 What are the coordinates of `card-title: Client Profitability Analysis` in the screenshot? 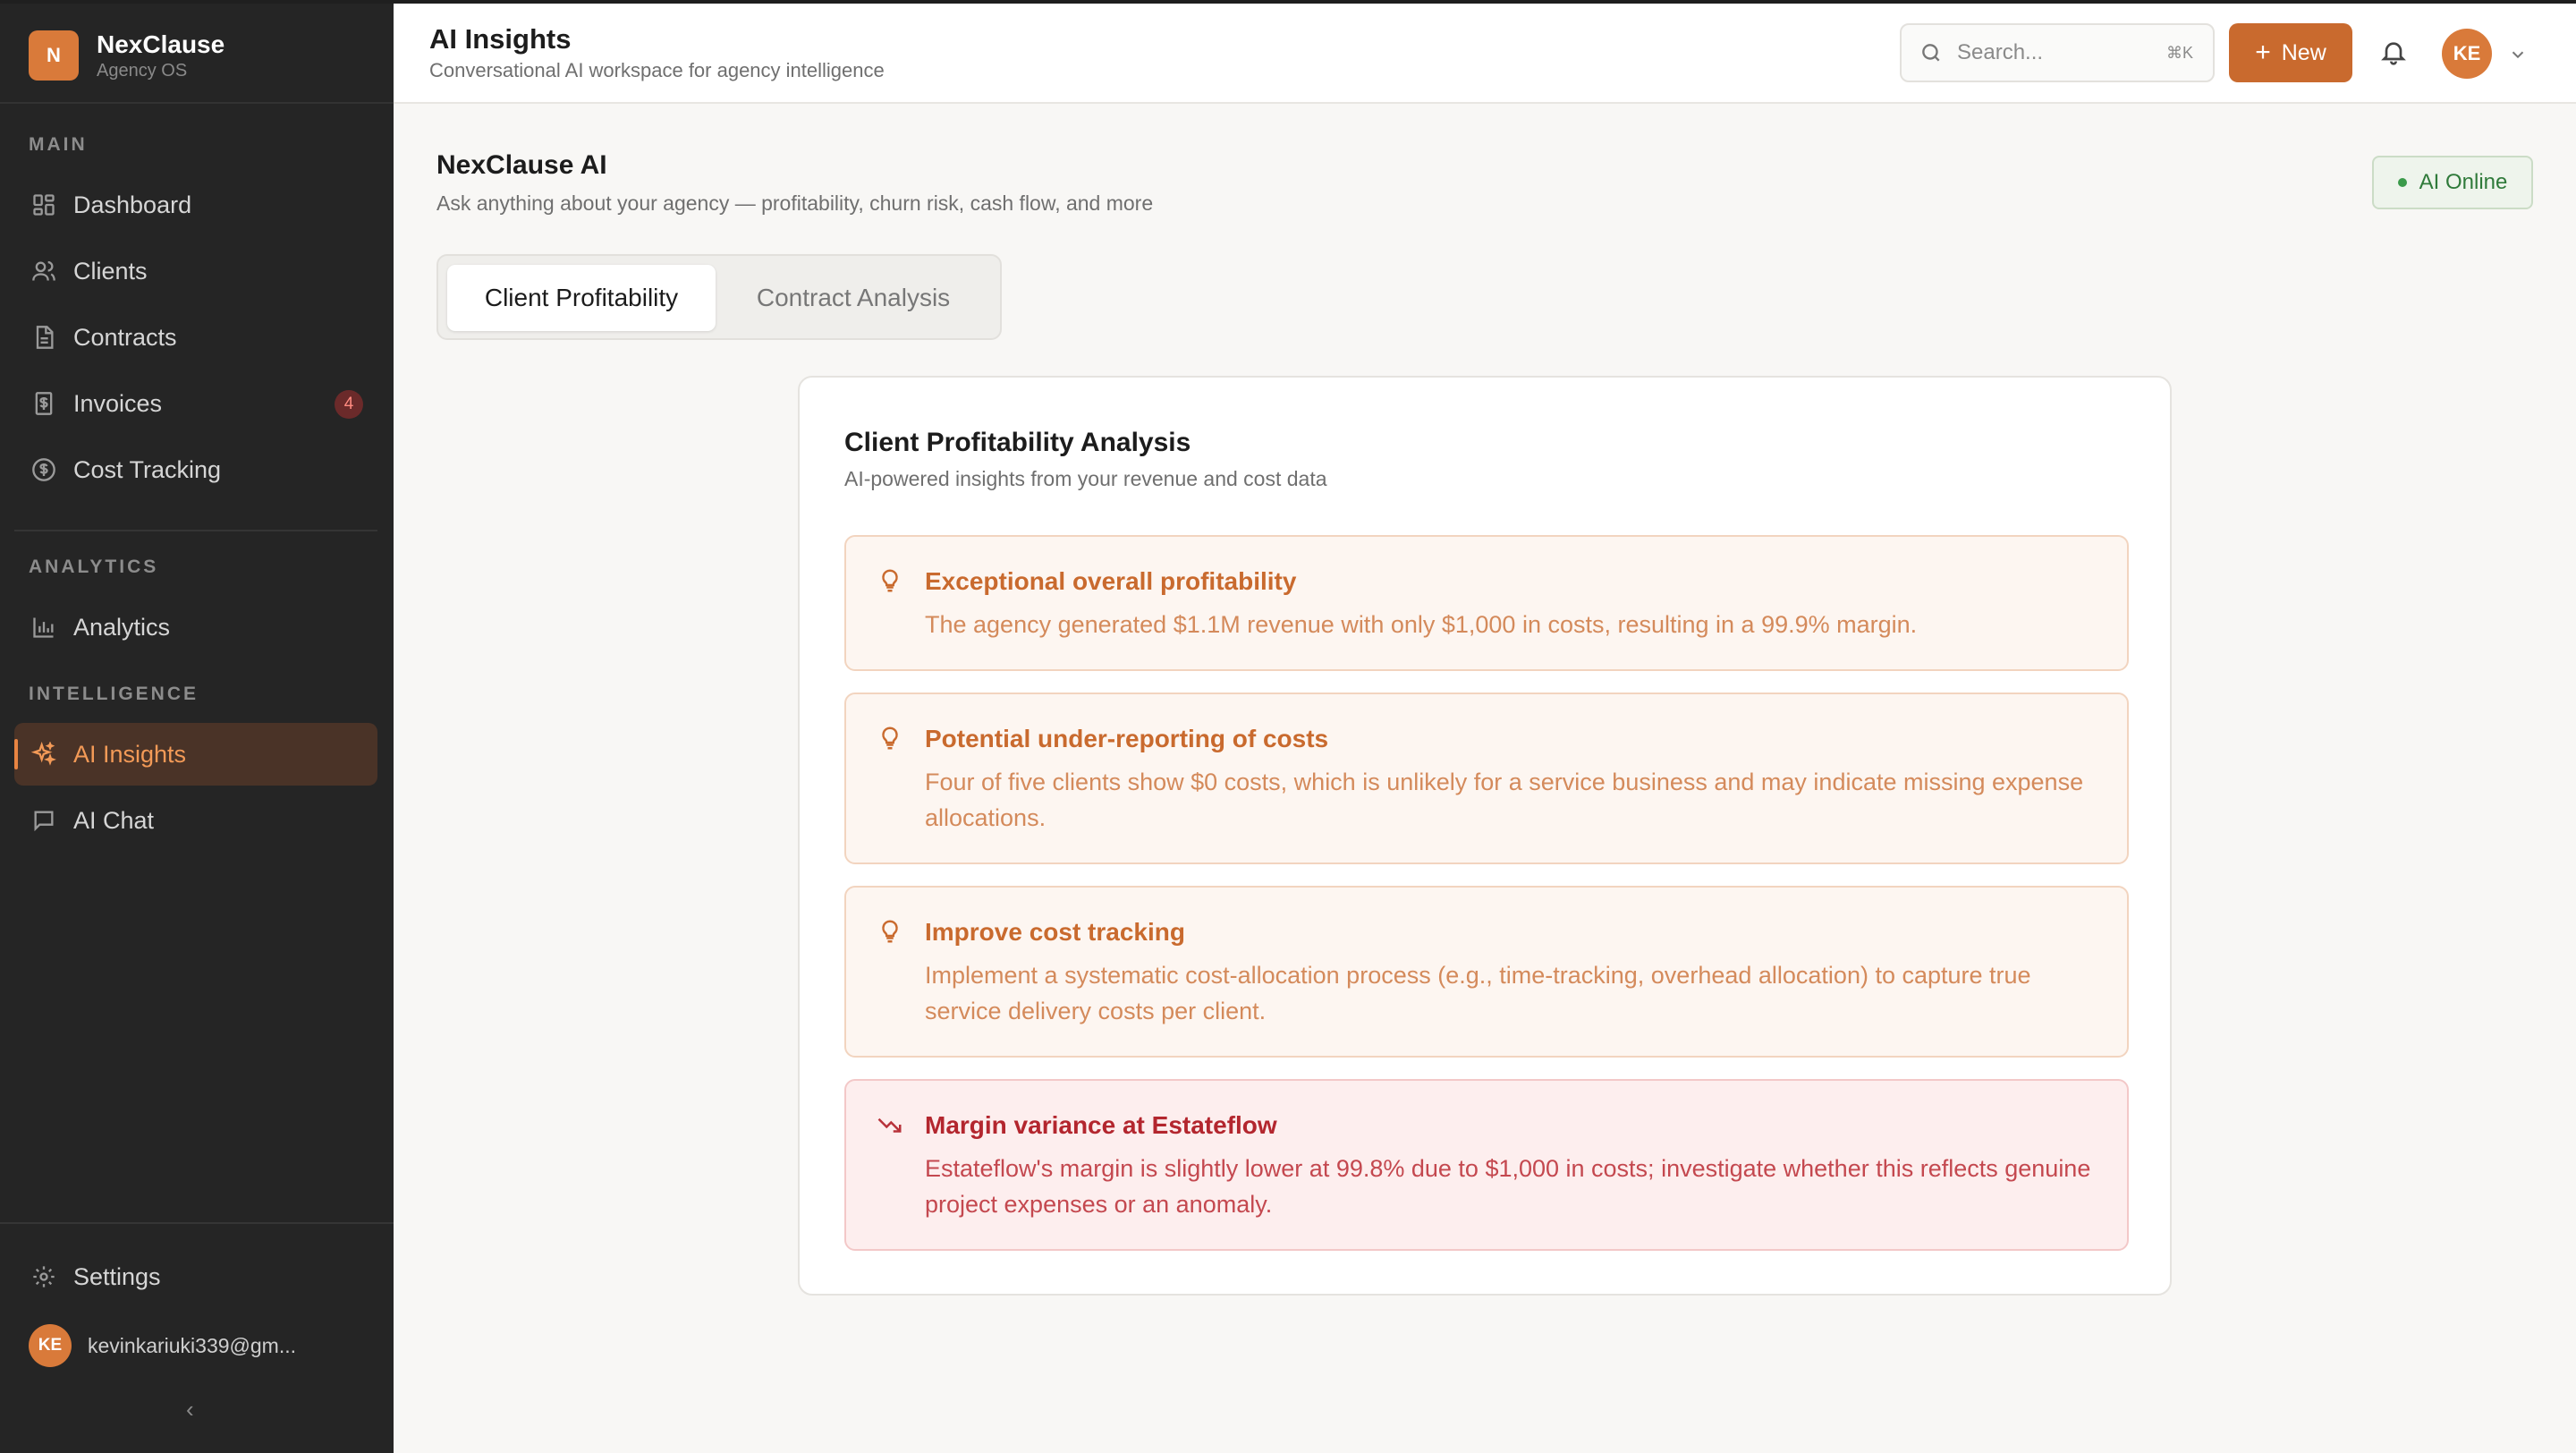 It's located at (1017, 442).